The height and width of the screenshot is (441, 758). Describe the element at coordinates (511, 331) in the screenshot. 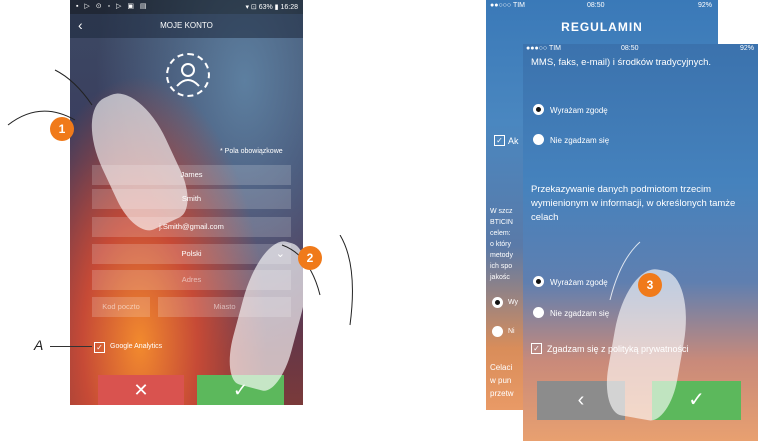

I see `radio-label-partial: Ni` at that location.